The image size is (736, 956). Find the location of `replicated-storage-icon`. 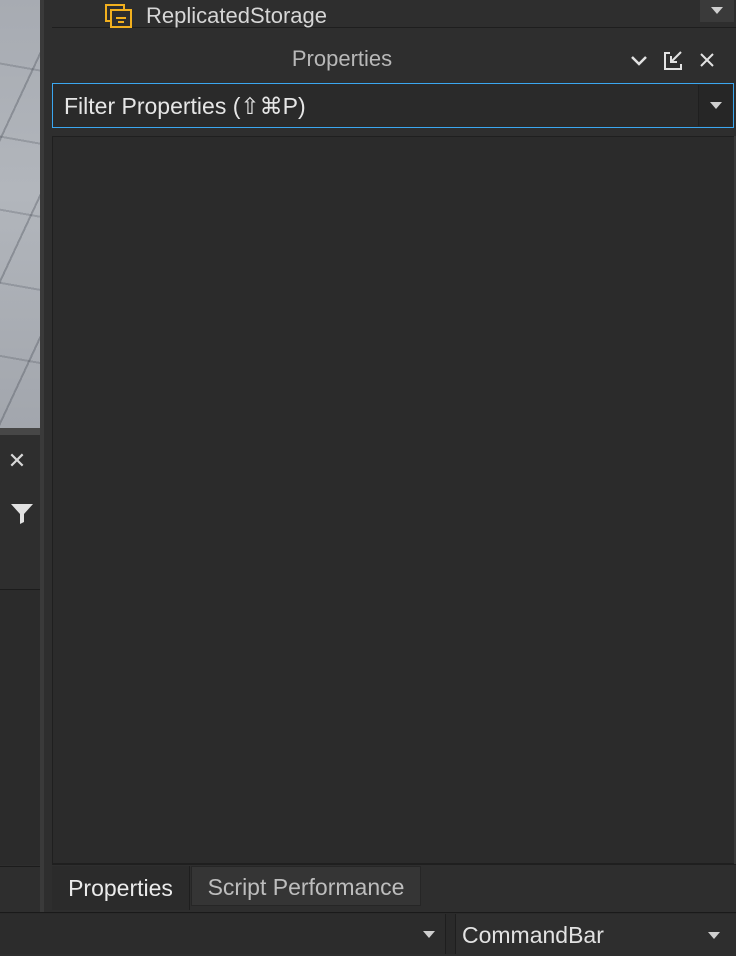

replicated-storage-icon is located at coordinates (119, 16).